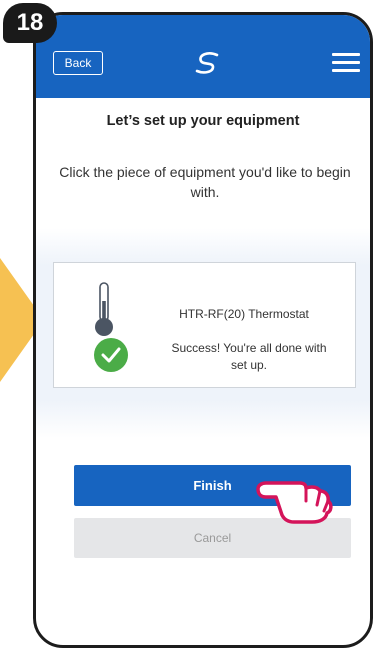  Describe the element at coordinates (207, 63) in the screenshot. I see `logo-icon` at that location.